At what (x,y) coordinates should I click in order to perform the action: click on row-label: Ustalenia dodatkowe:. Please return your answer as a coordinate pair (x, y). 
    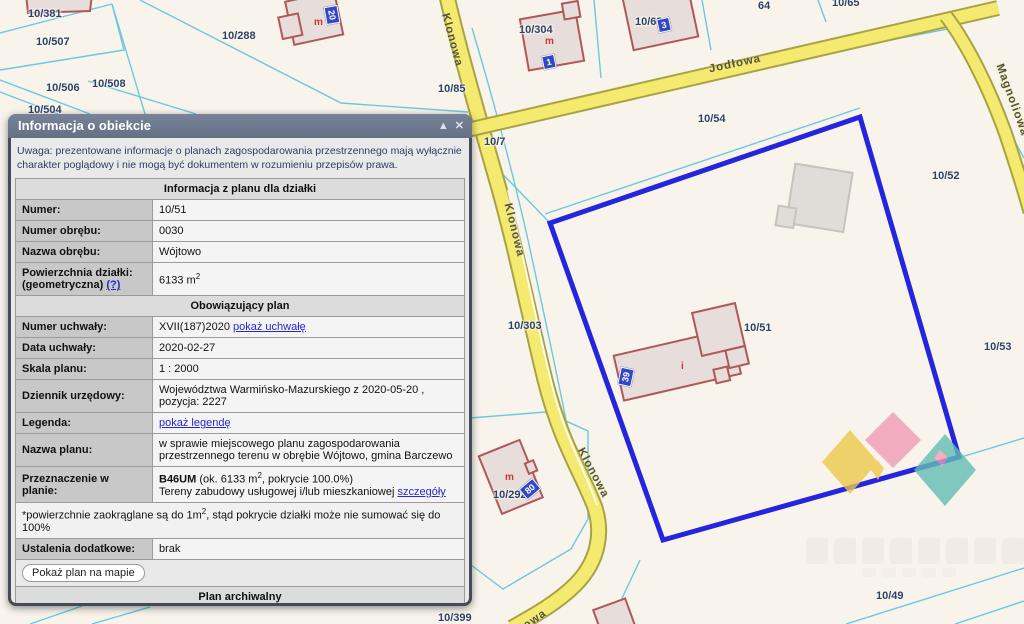
    Looking at the image, I should click on (84, 548).